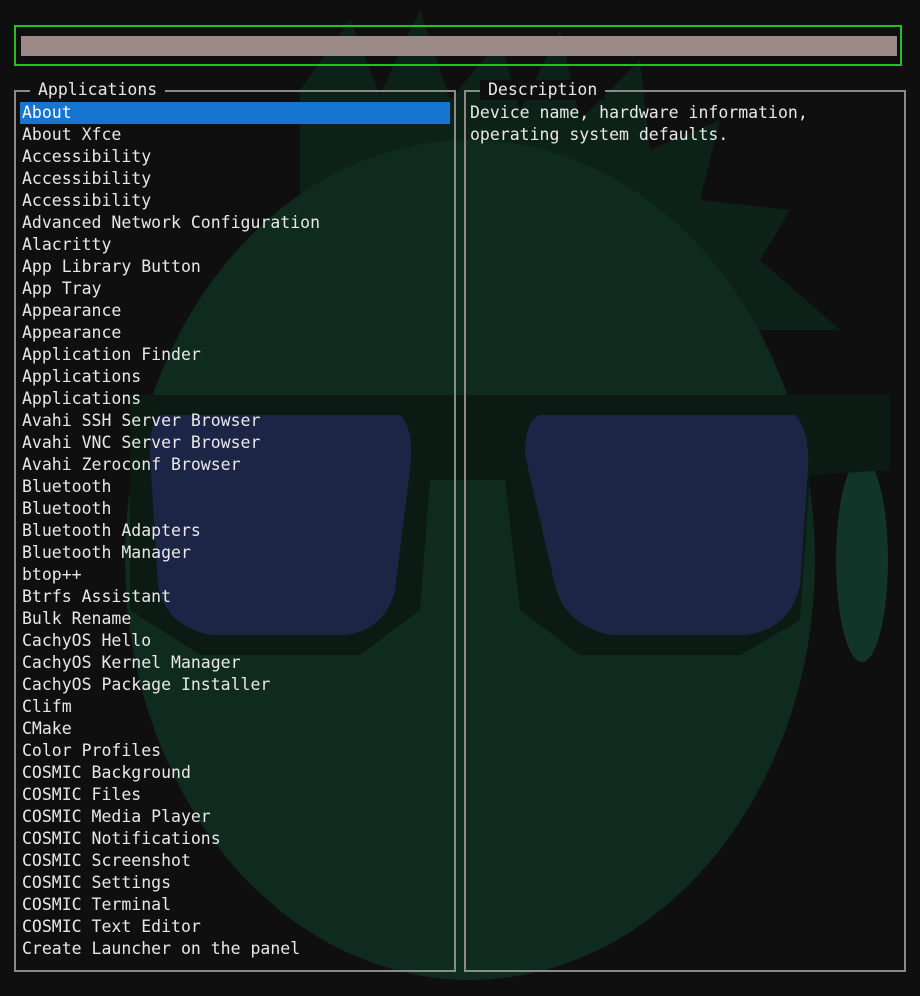 The width and height of the screenshot is (920, 996). Describe the element at coordinates (235, 685) in the screenshot. I see `list-item: CachyOS Package Installer` at that location.